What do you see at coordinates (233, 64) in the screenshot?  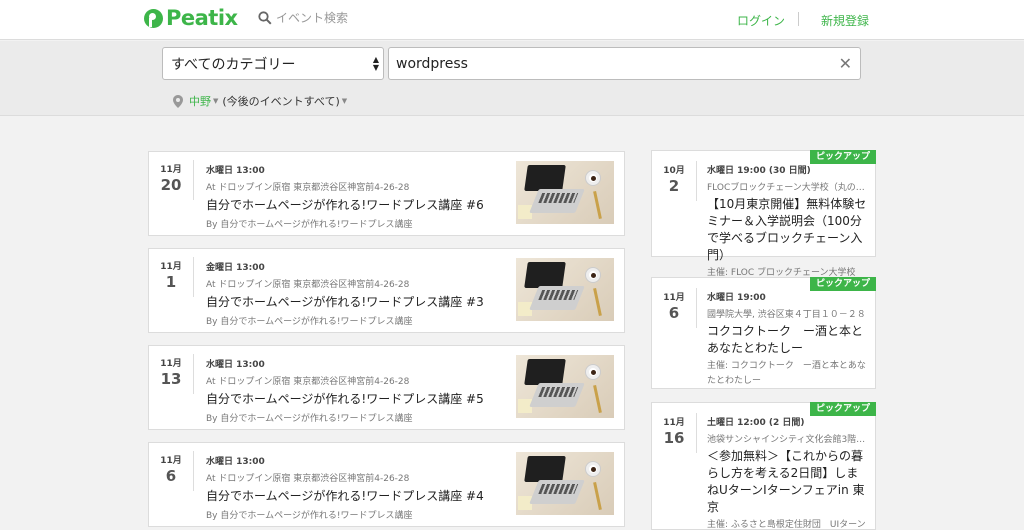 I see `category-value: すべてのカテゴリー` at bounding box center [233, 64].